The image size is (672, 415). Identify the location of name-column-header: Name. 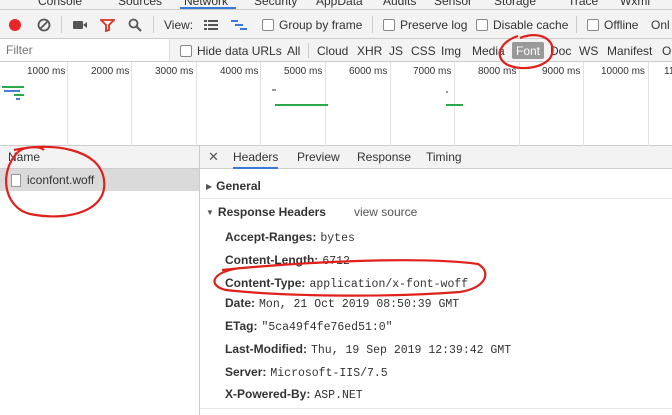
(99, 157).